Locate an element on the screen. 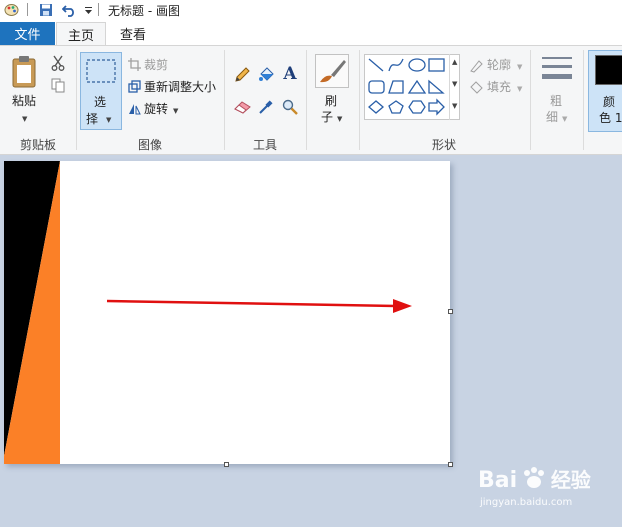 This screenshot has height=527, width=622. canvas-resize-handle-corner is located at coordinates (450, 464).